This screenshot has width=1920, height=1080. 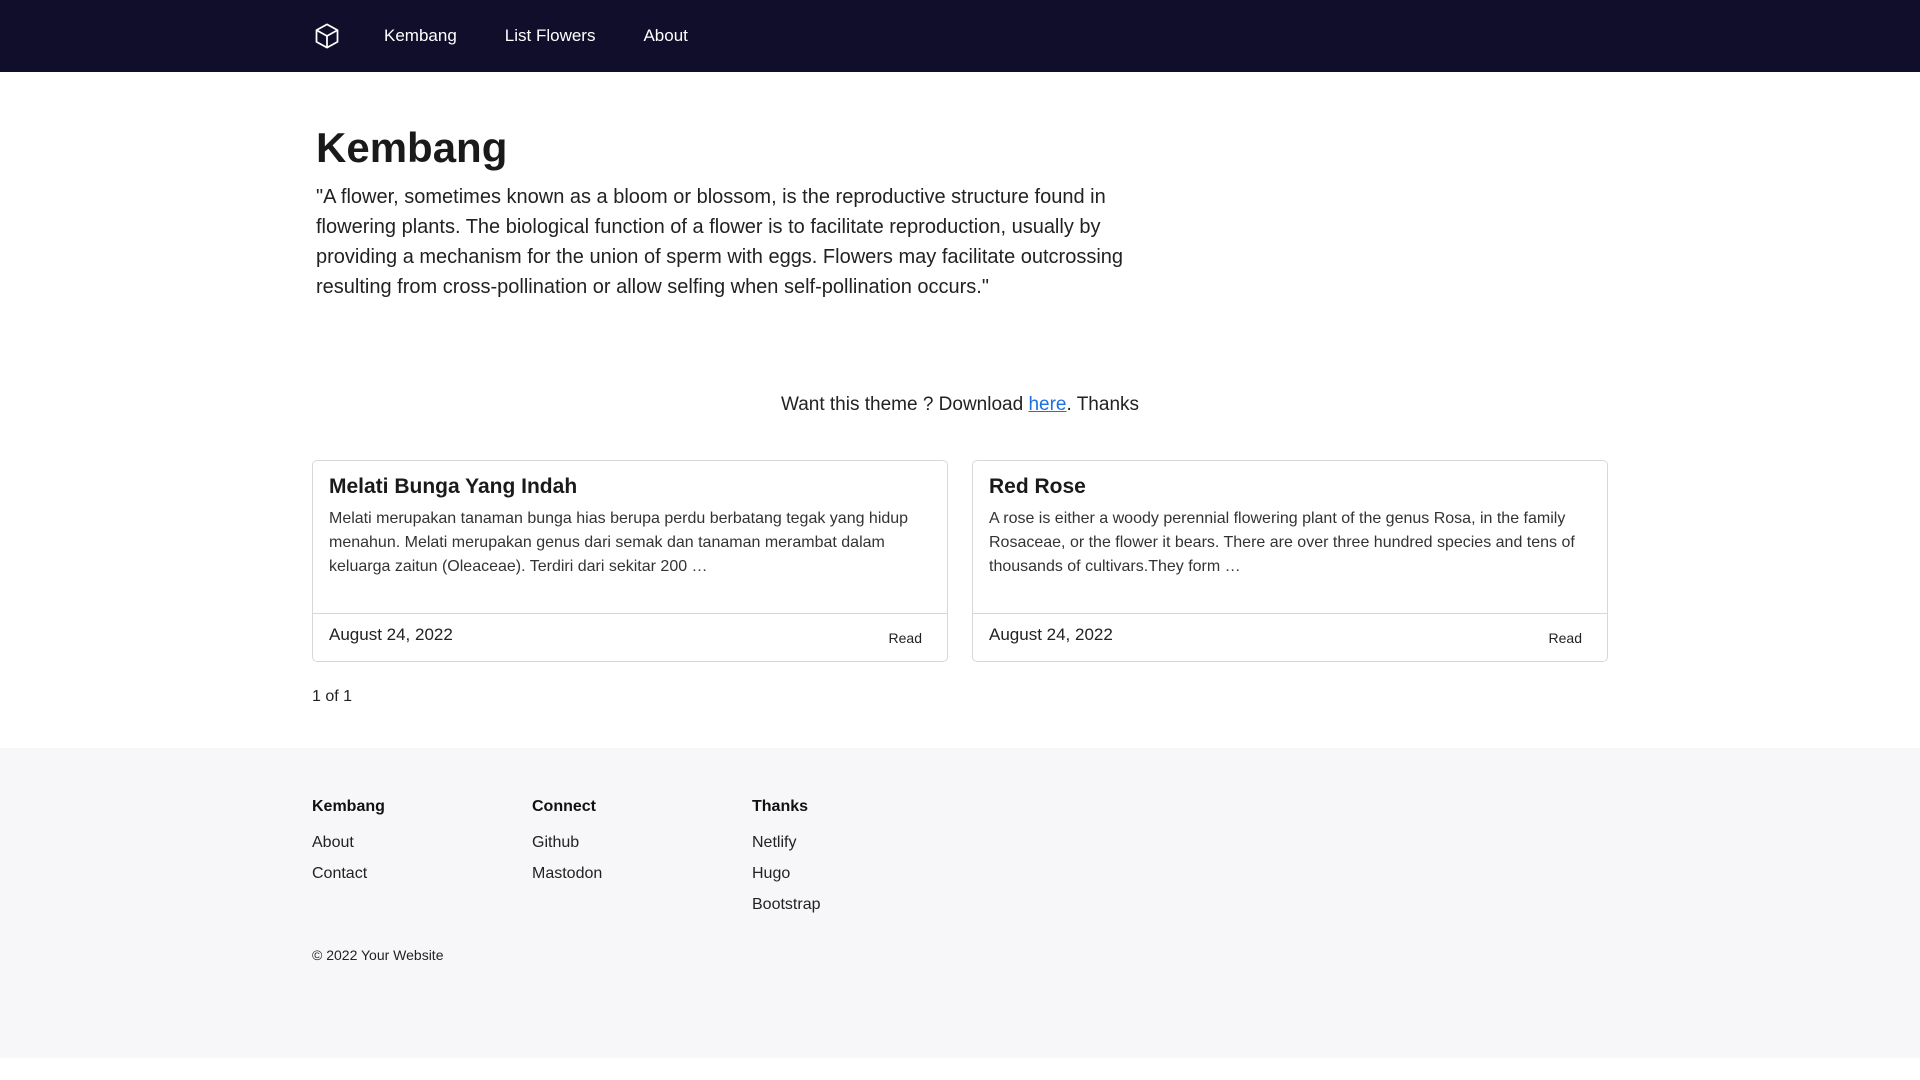 I want to click on promo-suffix: . Thanks, so click(x=1103, y=404).